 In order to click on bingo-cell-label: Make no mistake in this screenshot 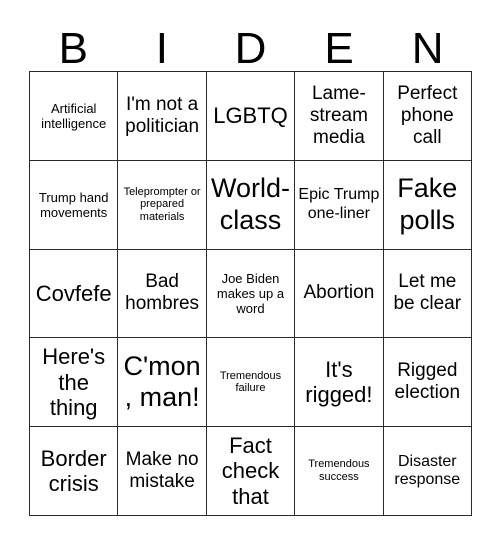, I will do `click(162, 471)`.